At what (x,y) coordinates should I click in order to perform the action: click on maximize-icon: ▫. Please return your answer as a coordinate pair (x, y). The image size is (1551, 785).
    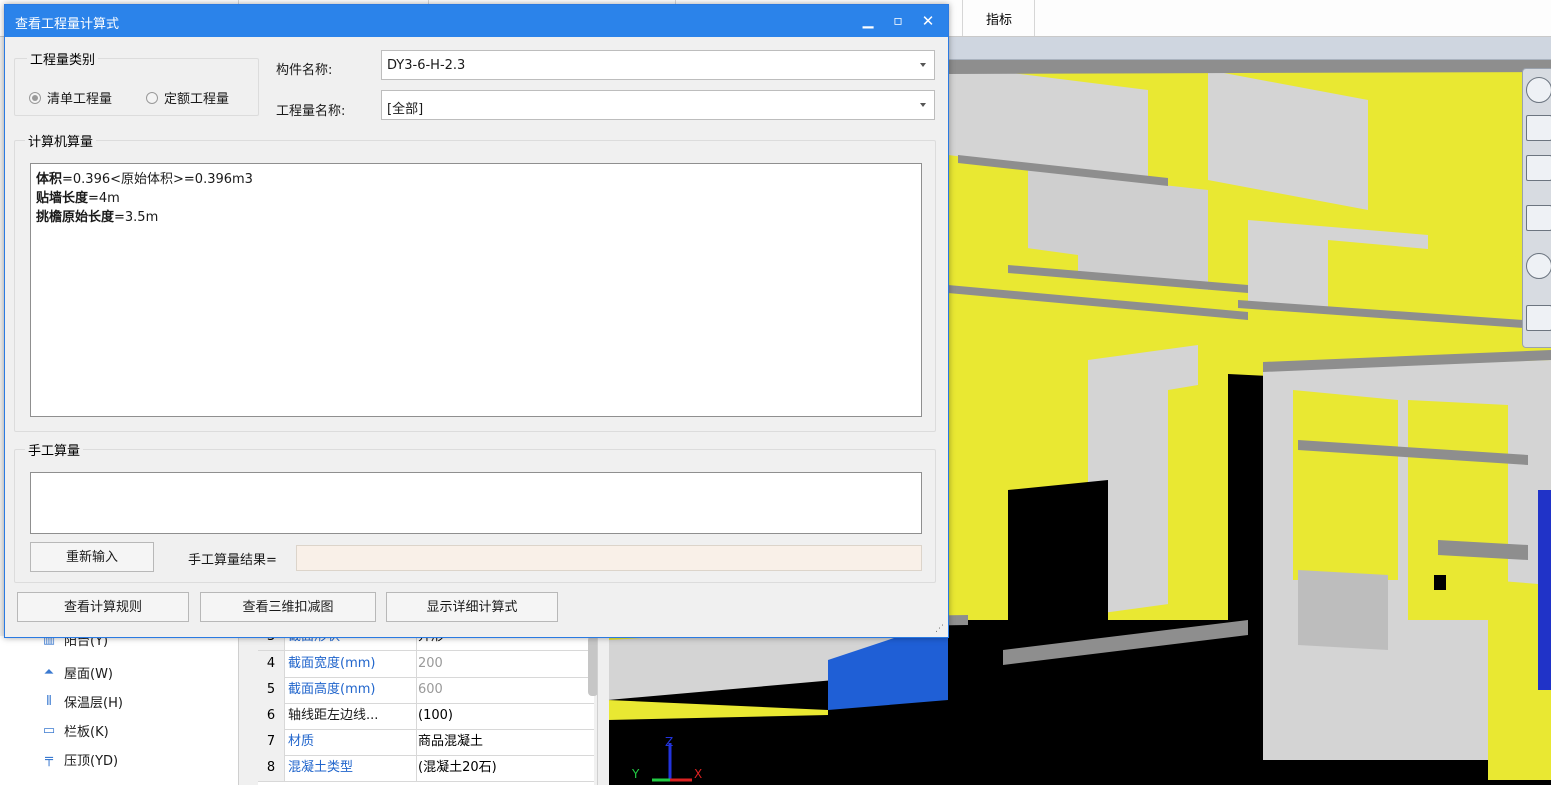
    Looking at the image, I should click on (898, 21).